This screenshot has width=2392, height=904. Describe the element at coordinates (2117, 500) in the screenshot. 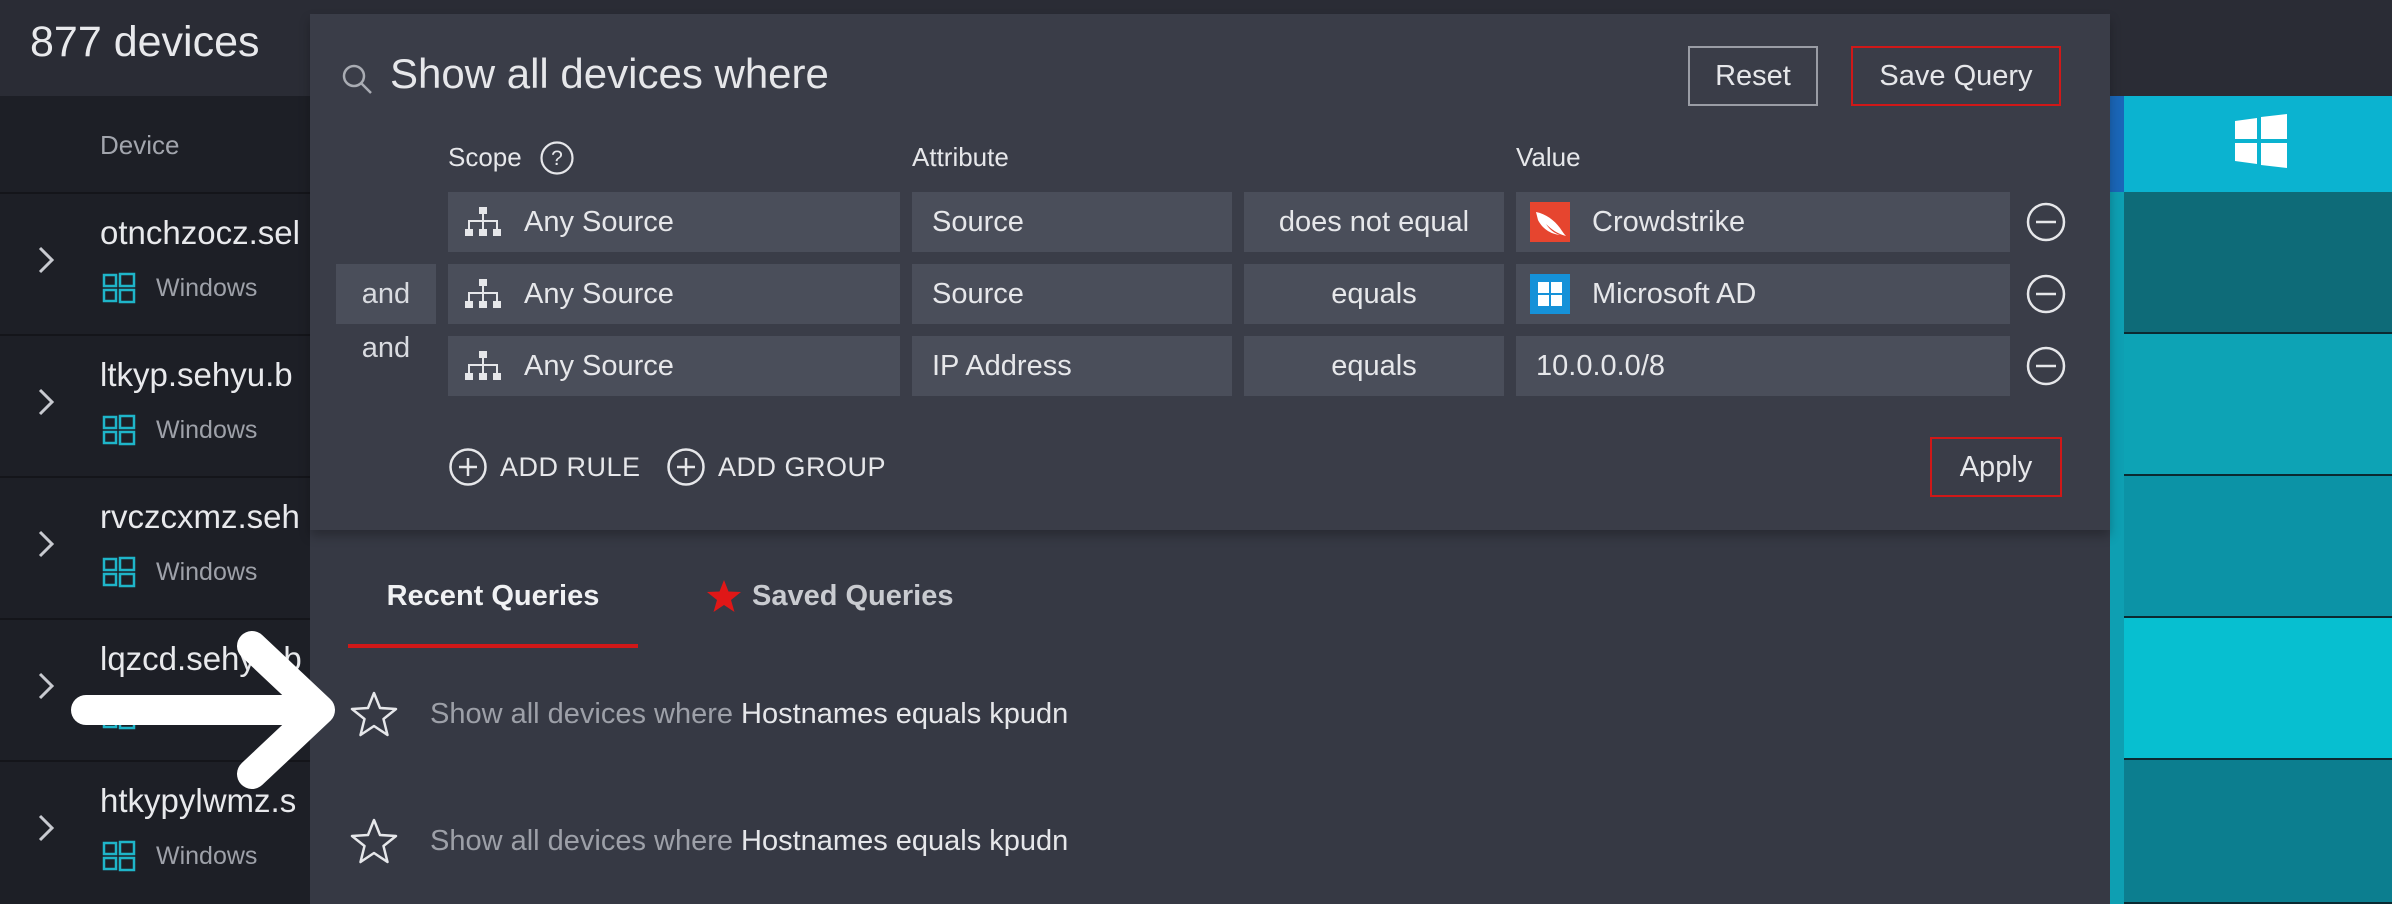

I see `tile-stripe` at that location.